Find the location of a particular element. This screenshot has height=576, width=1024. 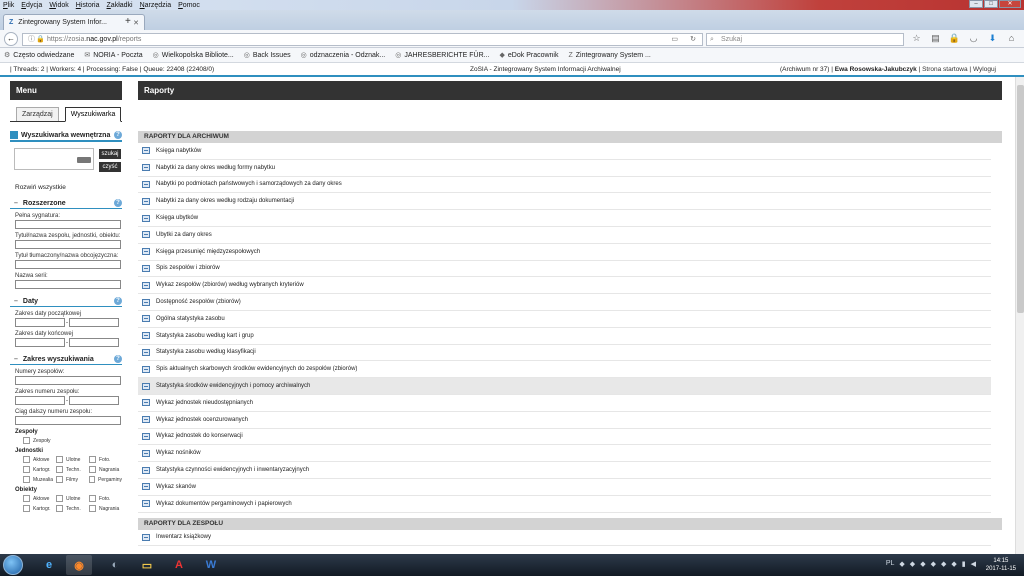

fonds-number-to is located at coordinates (94, 400).